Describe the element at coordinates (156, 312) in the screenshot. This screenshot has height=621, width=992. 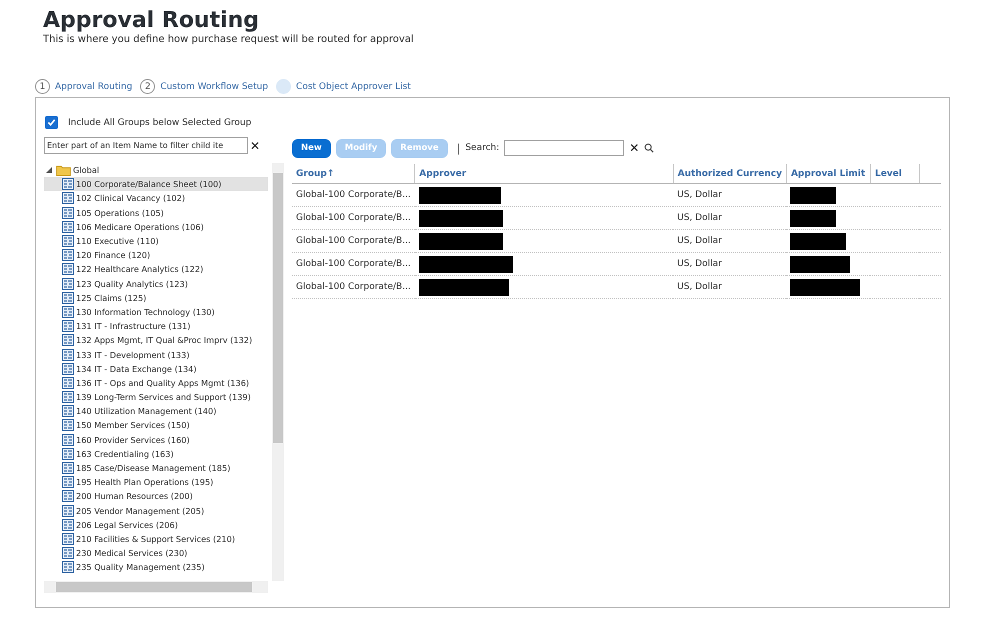
I see `tree-item: 130 Information Technology (130)` at that location.